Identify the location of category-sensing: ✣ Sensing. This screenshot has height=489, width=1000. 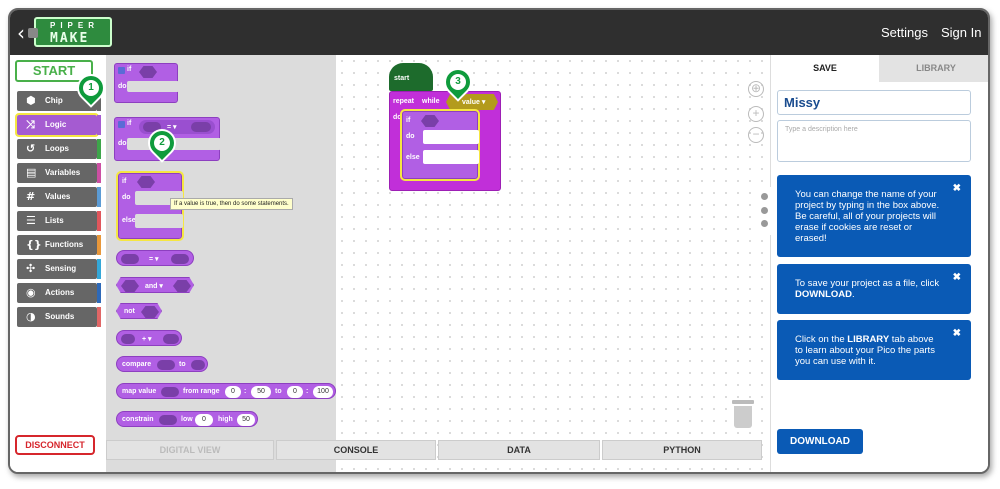
(59, 269).